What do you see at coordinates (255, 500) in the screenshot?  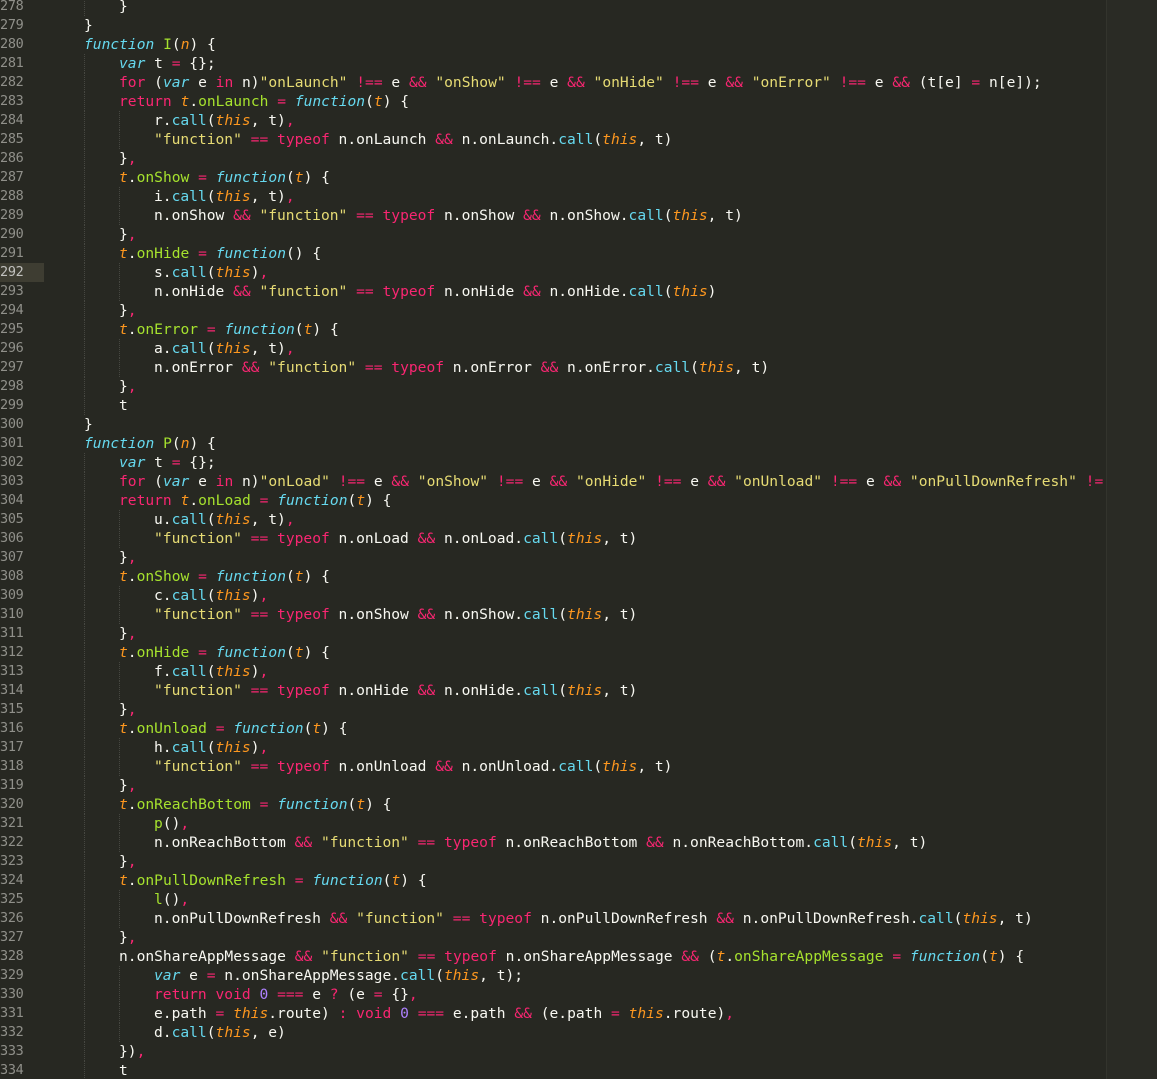 I see `code-line: return t.onLoad = function(t) {` at bounding box center [255, 500].